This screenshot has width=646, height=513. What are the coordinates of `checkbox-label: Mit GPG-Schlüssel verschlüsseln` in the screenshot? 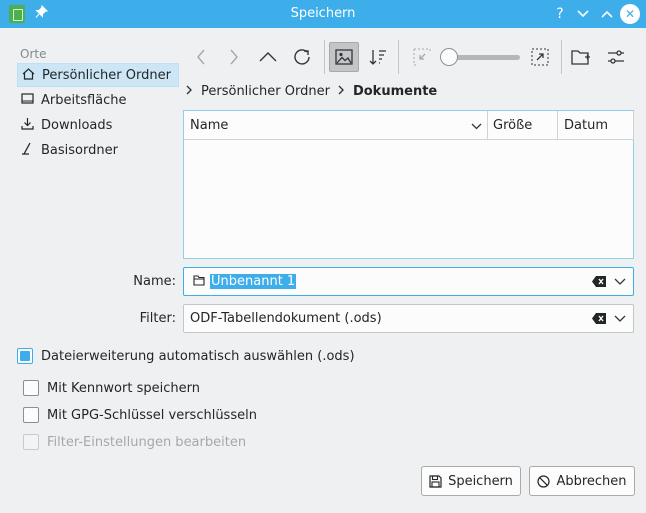 It's located at (152, 415).